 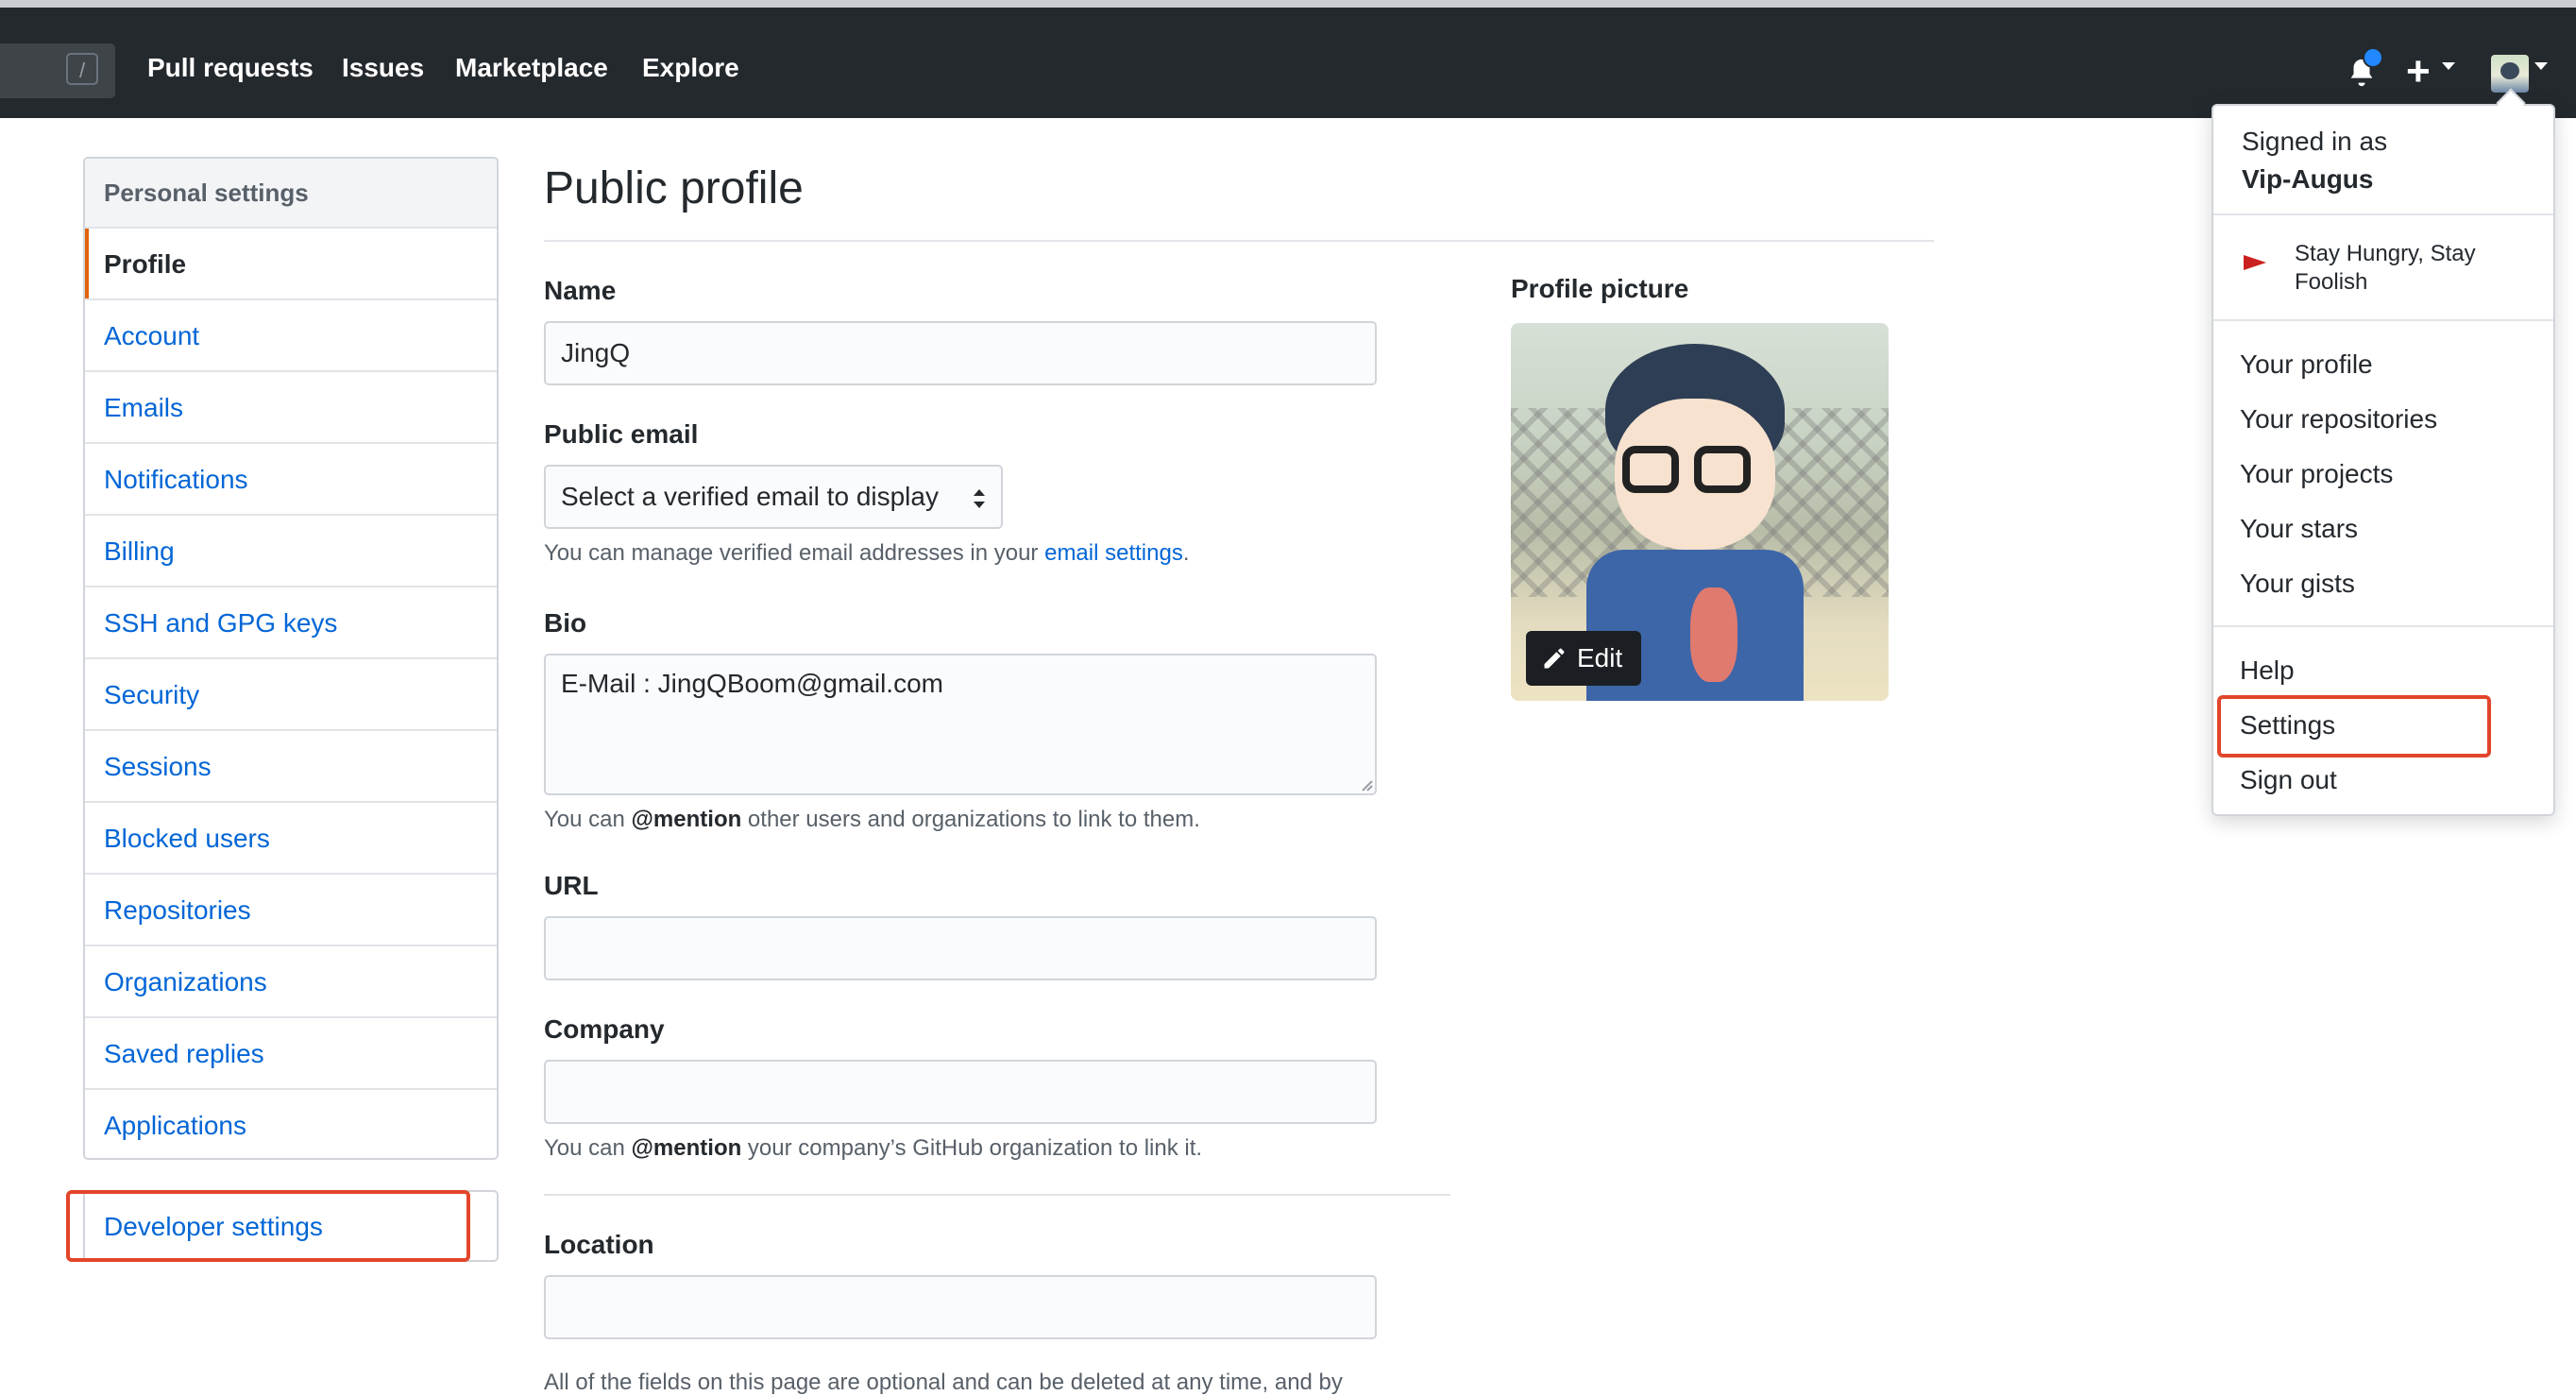 I want to click on sidebar-item-ssh-gpg-keys: SSH and GPG keys, so click(x=291, y=623).